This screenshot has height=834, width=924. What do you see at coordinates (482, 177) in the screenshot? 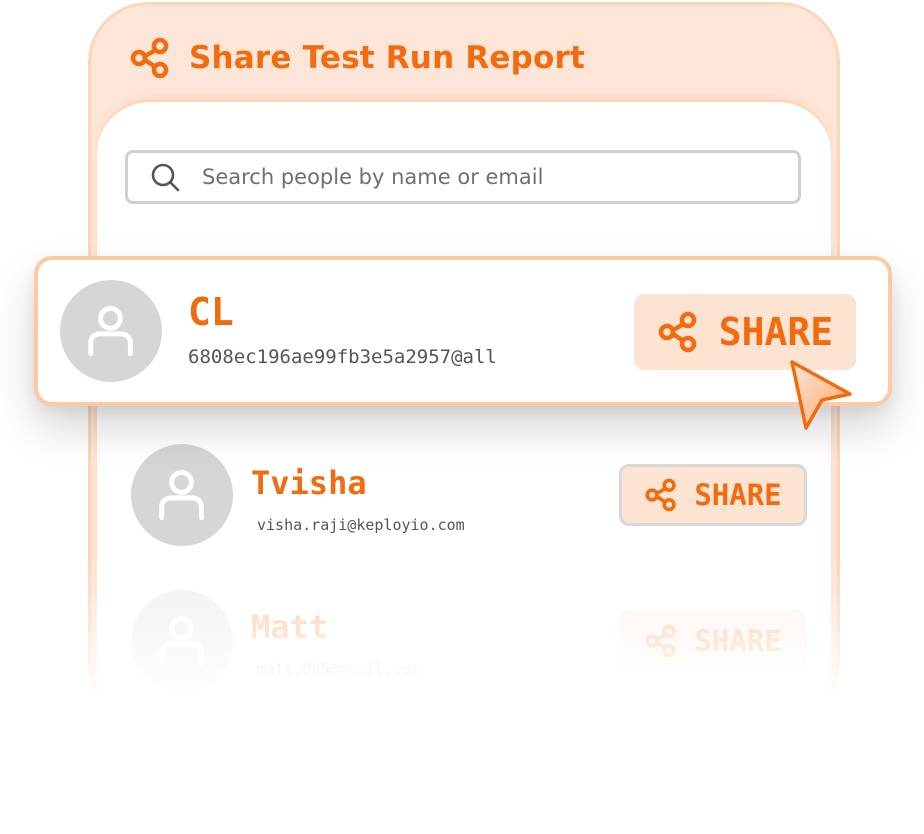
I see `search-input` at bounding box center [482, 177].